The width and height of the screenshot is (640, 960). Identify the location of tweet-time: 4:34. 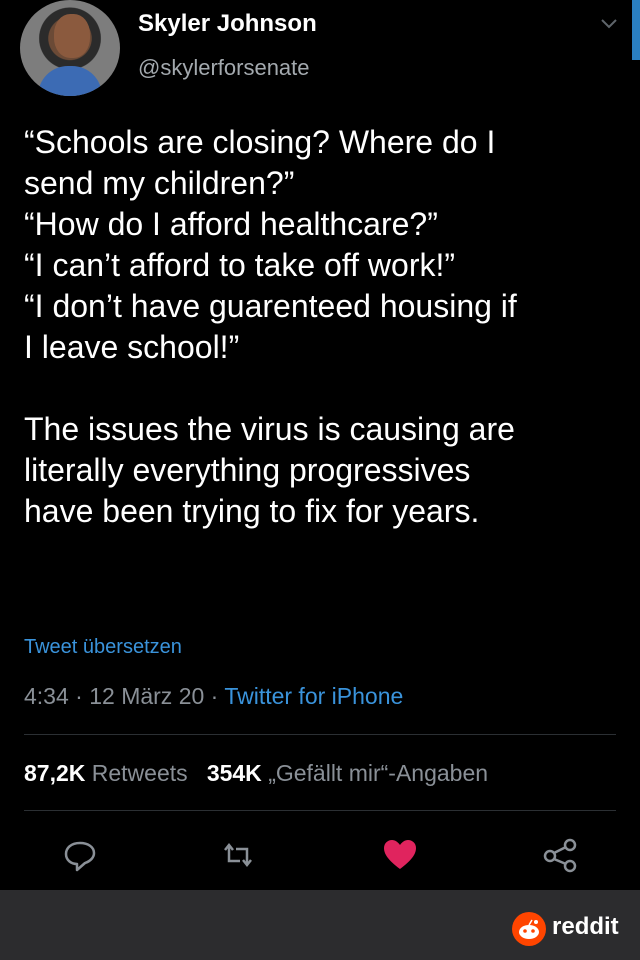
(46, 696).